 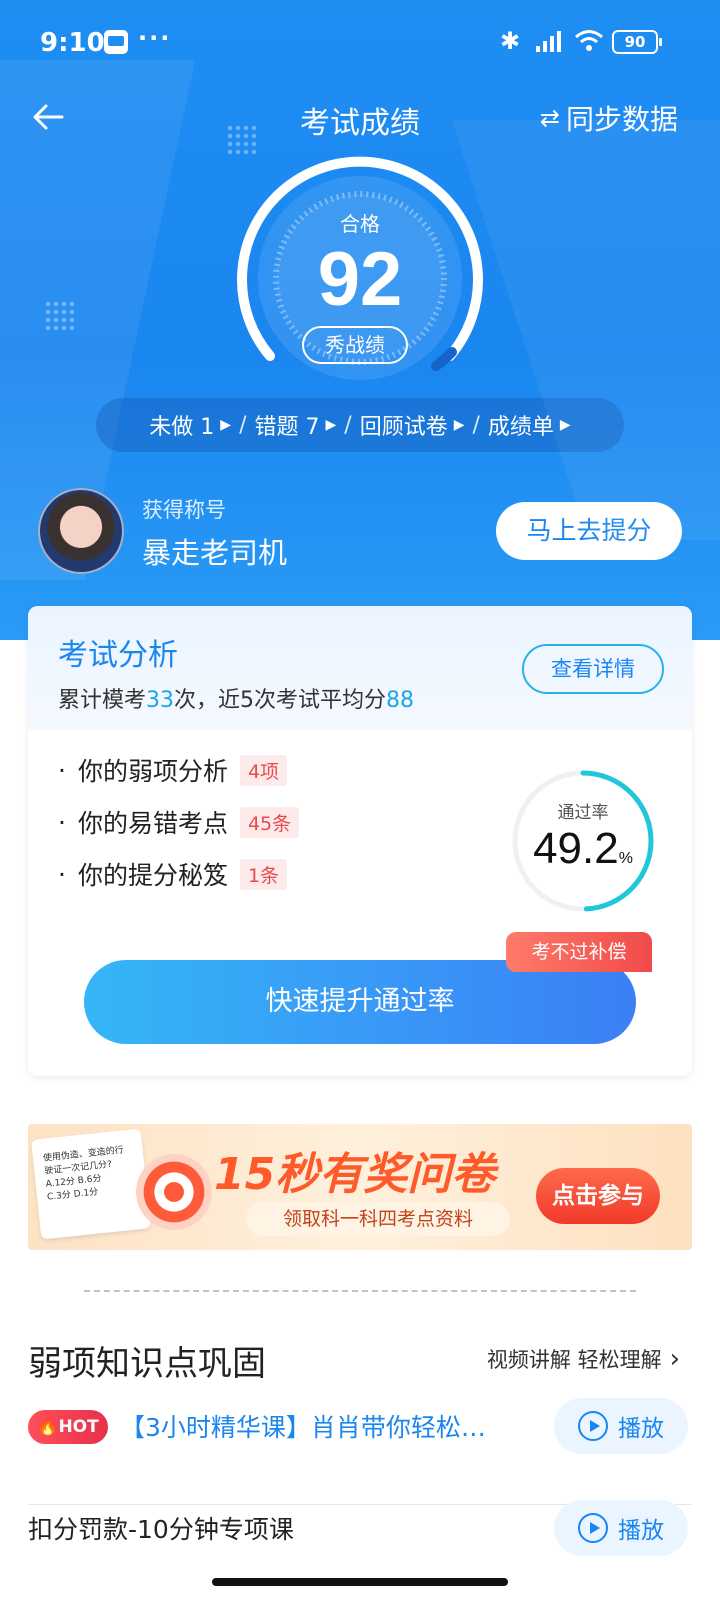 I want to click on section-more-link: 视频讲解 轻松理解 ›, so click(x=583, y=1359).